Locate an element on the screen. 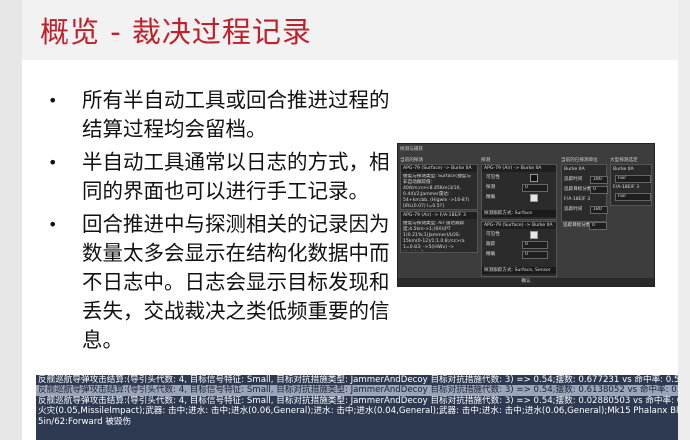 This screenshot has width=690, height=440. log-line: 5in/62:Forward 被毁伤 is located at coordinates (85, 421).